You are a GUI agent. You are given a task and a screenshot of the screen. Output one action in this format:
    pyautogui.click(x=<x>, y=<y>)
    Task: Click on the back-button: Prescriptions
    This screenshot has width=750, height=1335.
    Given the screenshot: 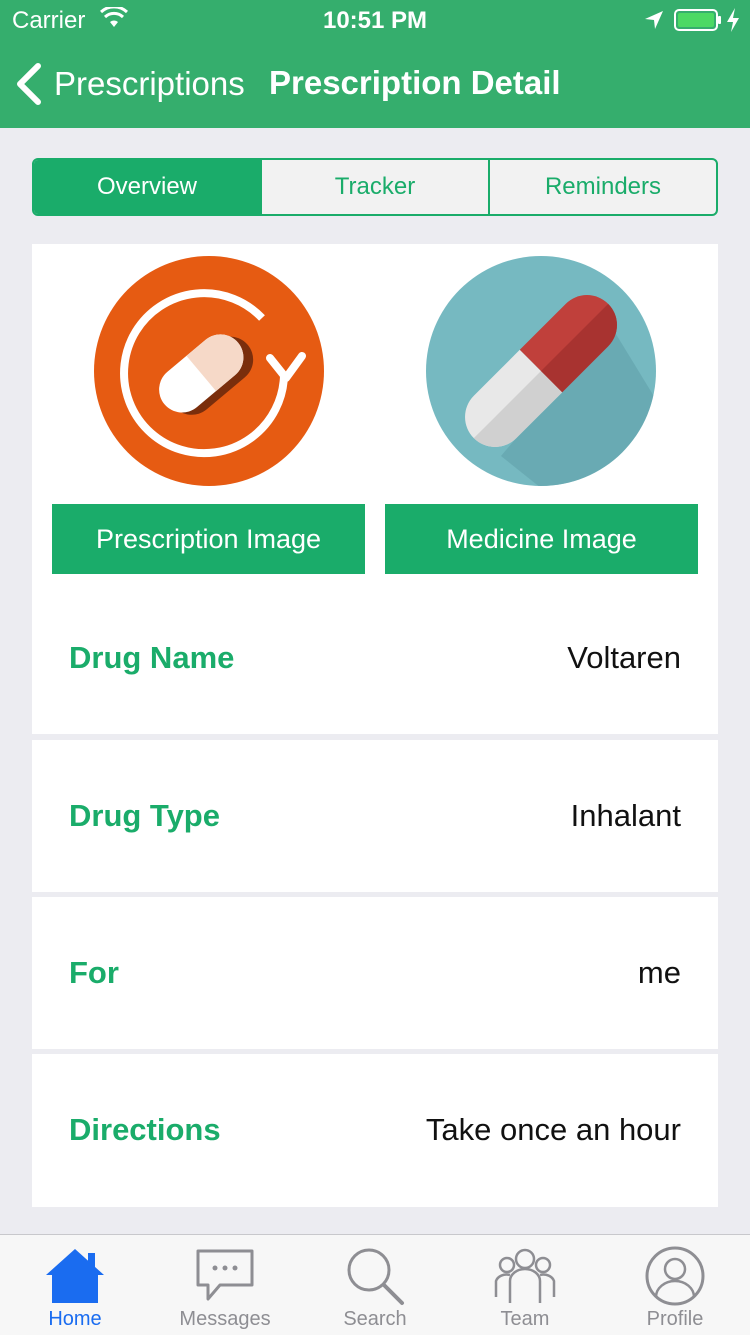 What is the action you would take?
    pyautogui.click(x=129, y=84)
    